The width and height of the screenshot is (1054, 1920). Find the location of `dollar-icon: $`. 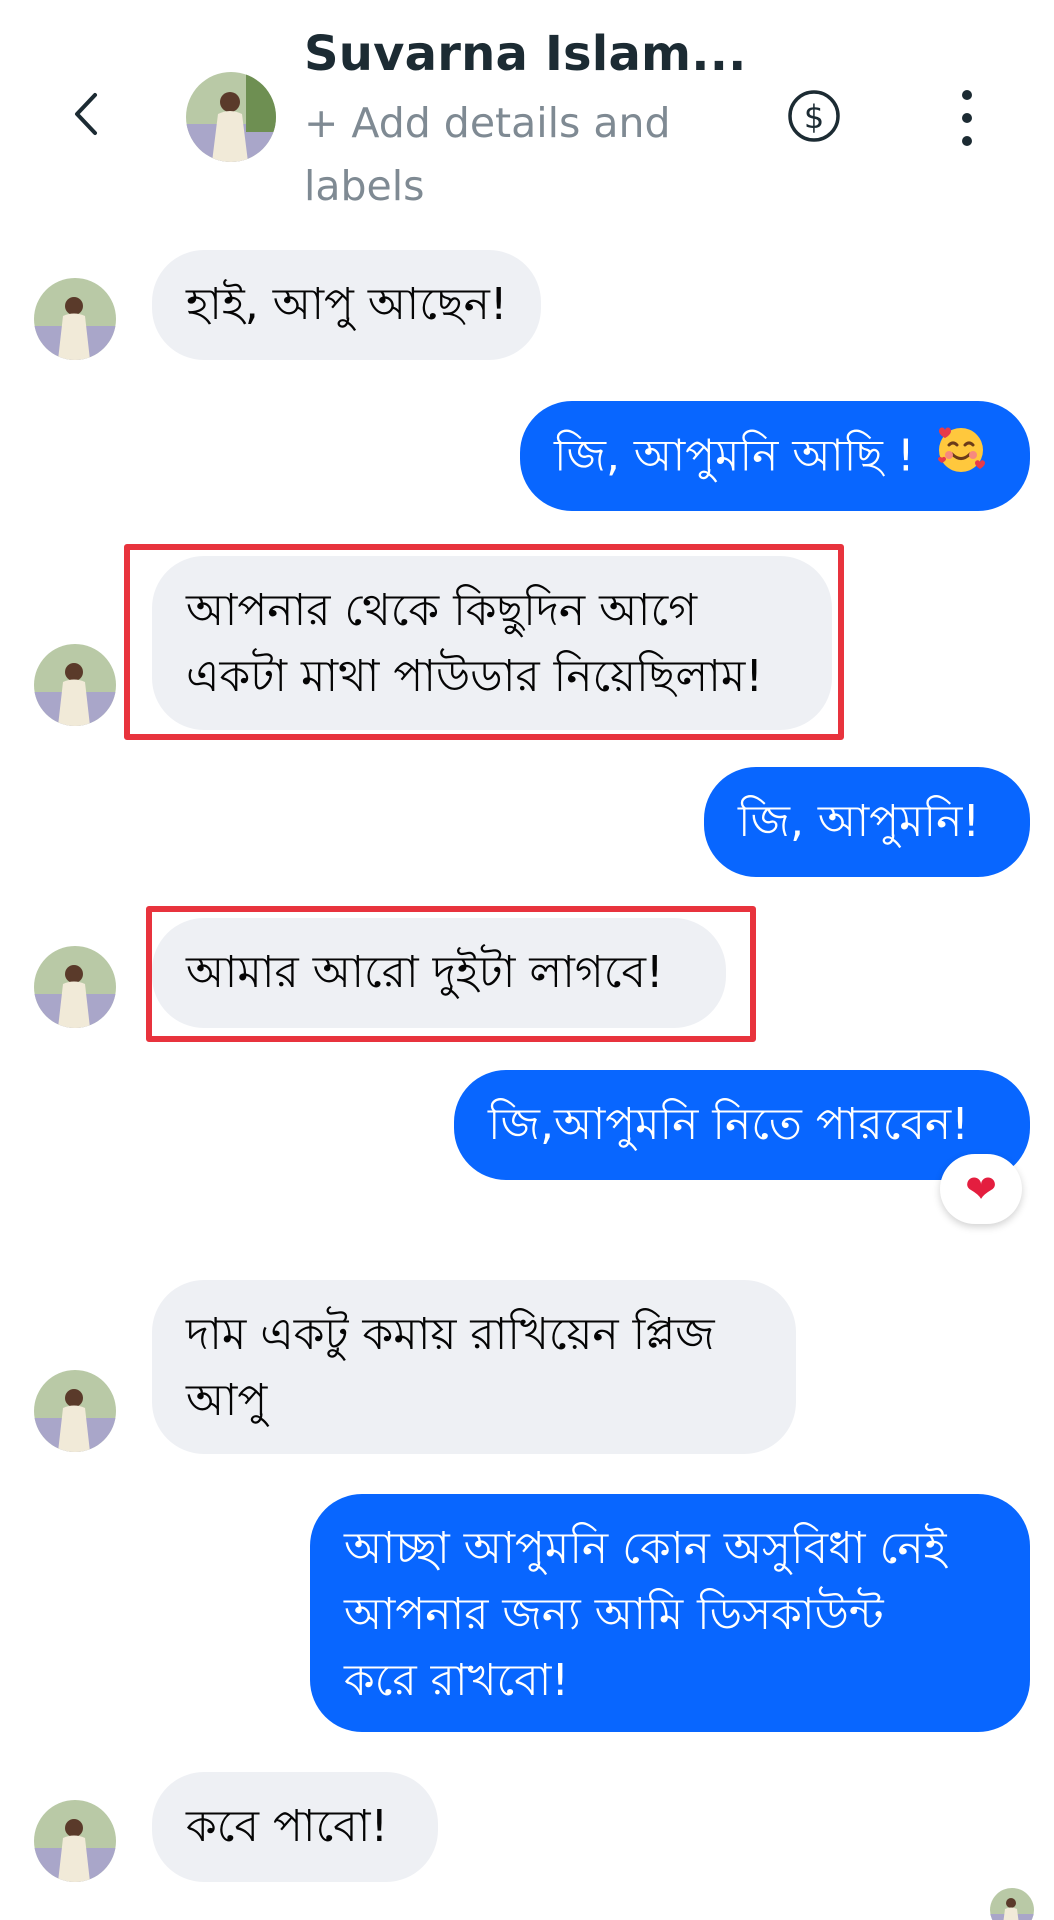

dollar-icon: $ is located at coordinates (814, 116).